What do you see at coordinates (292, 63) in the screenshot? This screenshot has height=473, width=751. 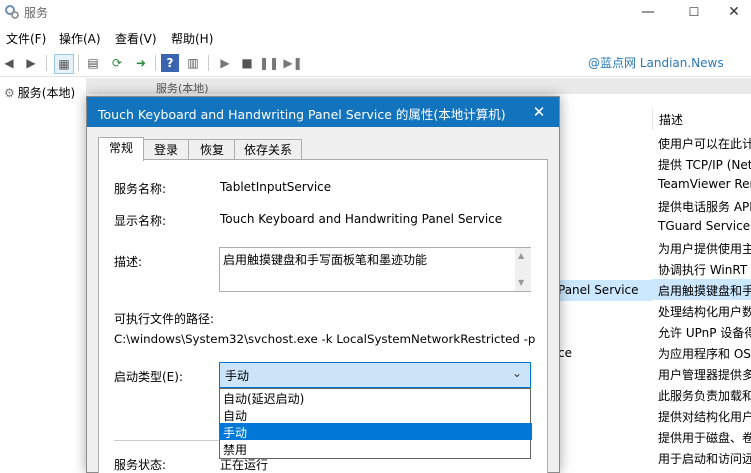 I see `restart-service-icon: ▶❚` at bounding box center [292, 63].